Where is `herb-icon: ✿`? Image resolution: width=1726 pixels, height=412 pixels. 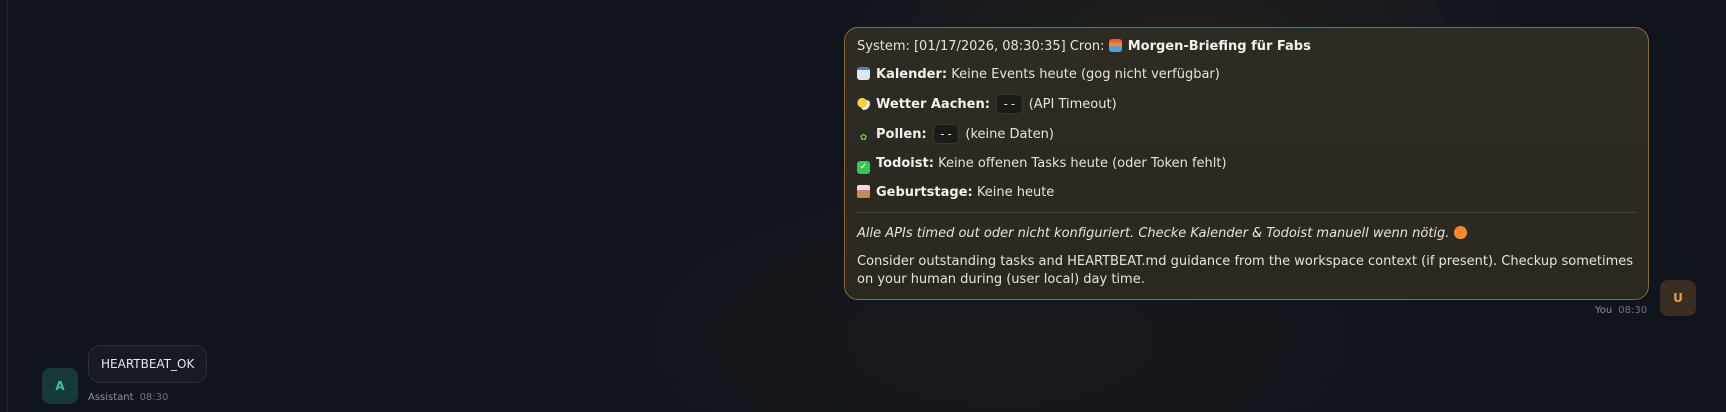
herb-icon: ✿ is located at coordinates (863, 138).